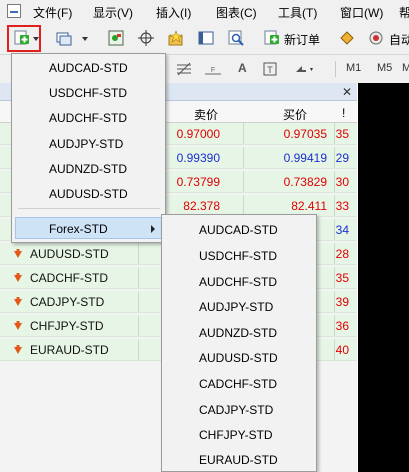 This screenshot has width=409, height=472. I want to click on standard-toolbar: 新订单 自动, so click(204, 38).